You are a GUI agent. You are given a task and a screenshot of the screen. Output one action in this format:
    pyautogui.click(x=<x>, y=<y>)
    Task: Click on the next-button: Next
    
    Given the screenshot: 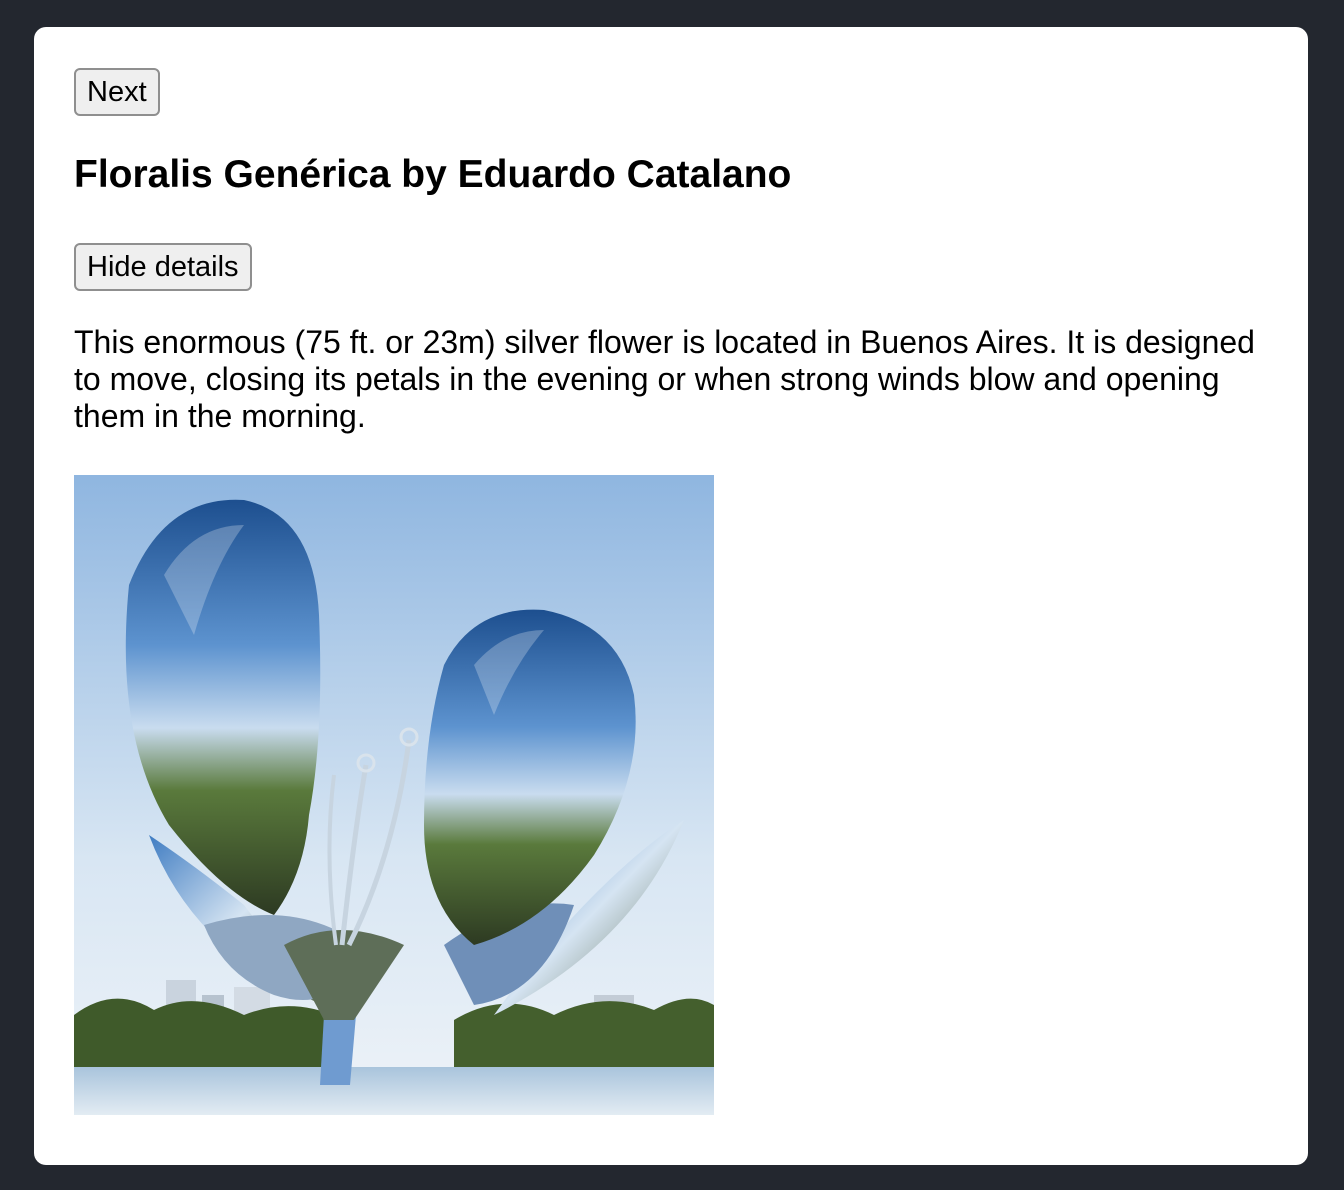 What is the action you would take?
    pyautogui.click(x=117, y=92)
    